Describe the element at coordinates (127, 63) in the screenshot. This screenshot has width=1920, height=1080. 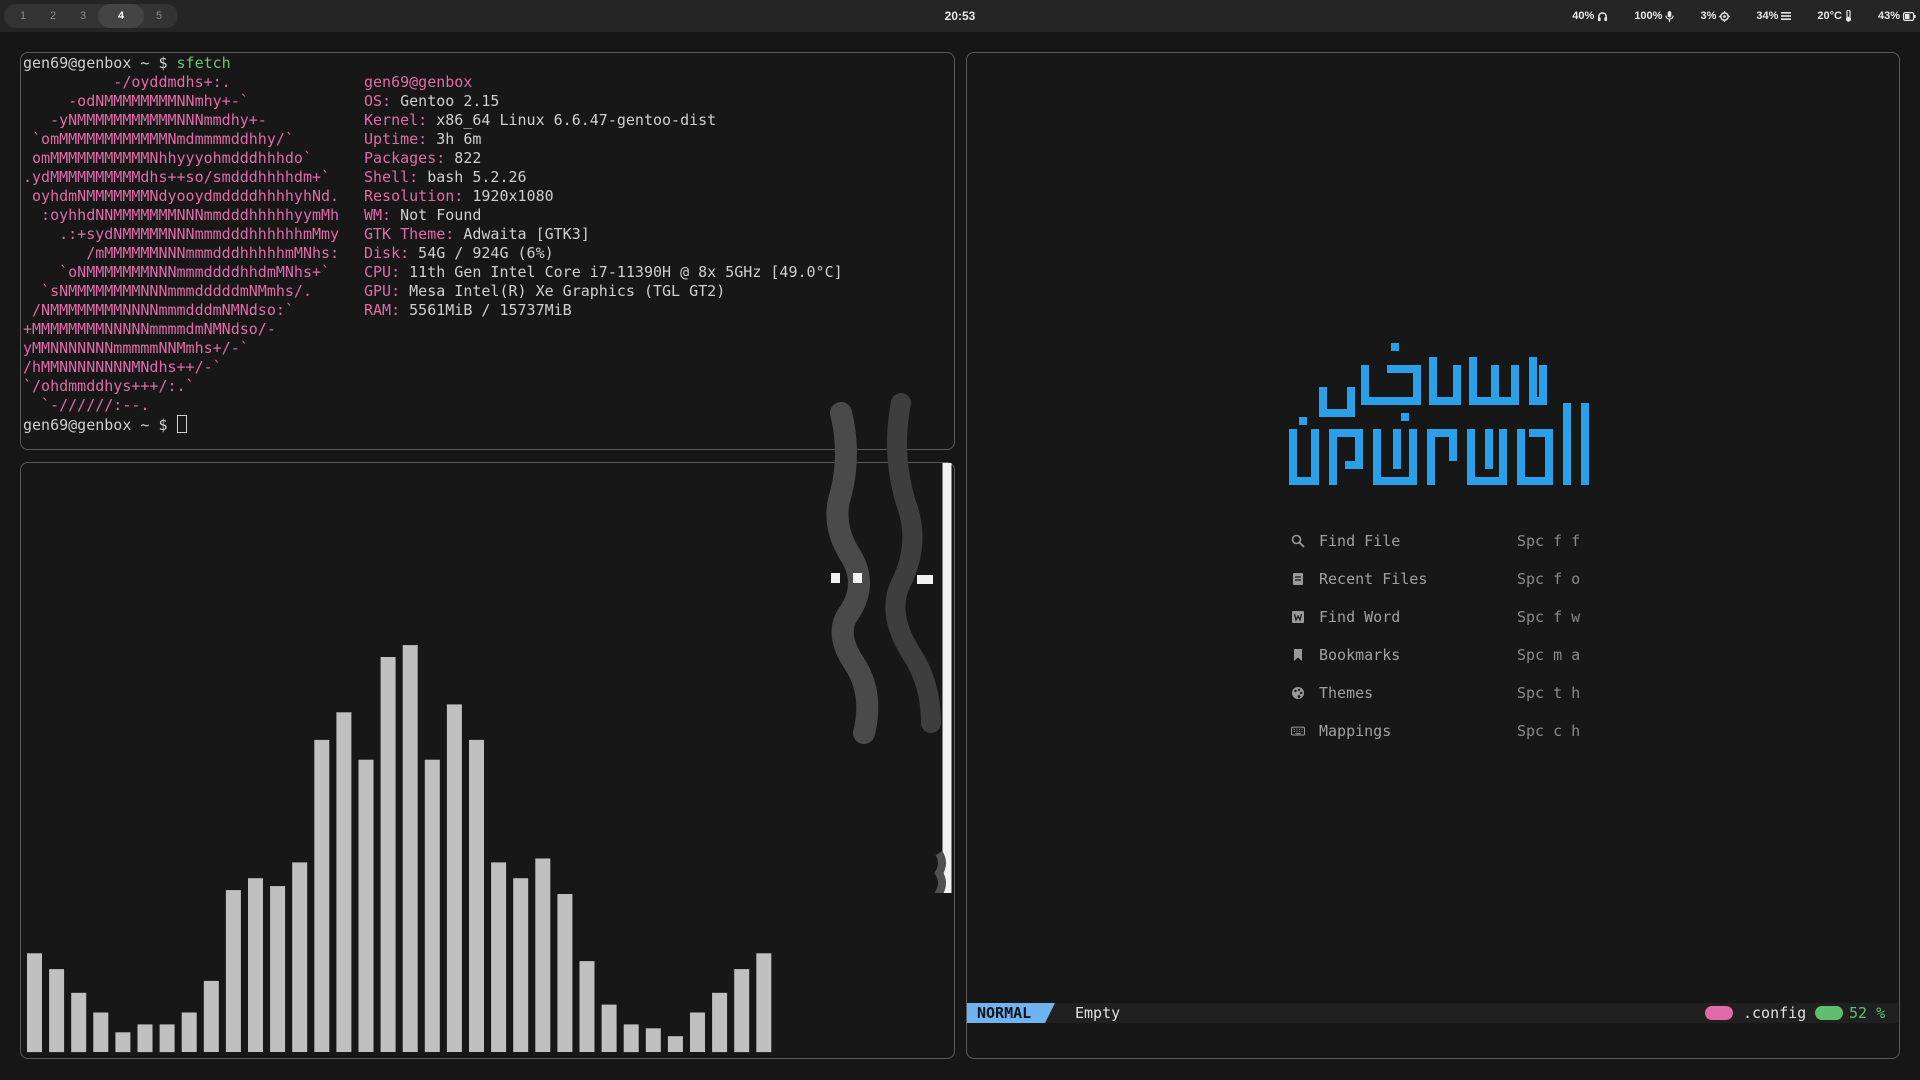
I see `terminal-command-line: gen69@genbox ~ $ sfetch` at that location.